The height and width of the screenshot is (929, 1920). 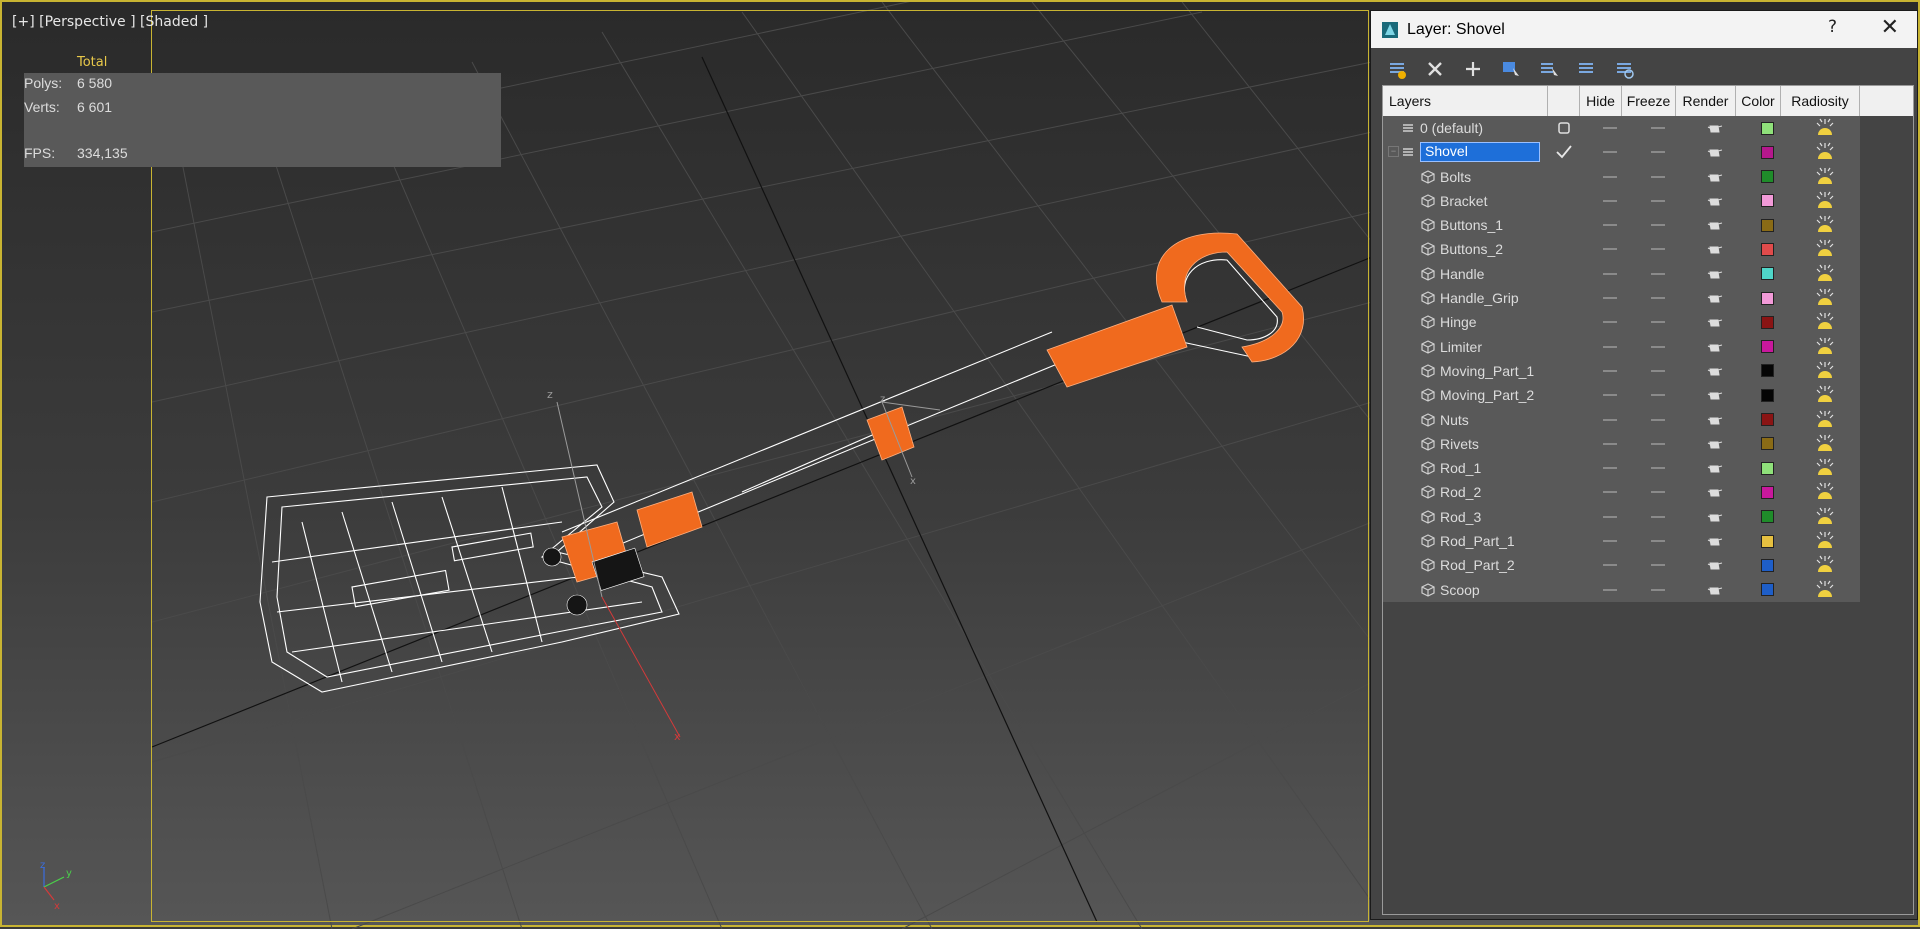 I want to click on help-button: ?, so click(x=1832, y=27).